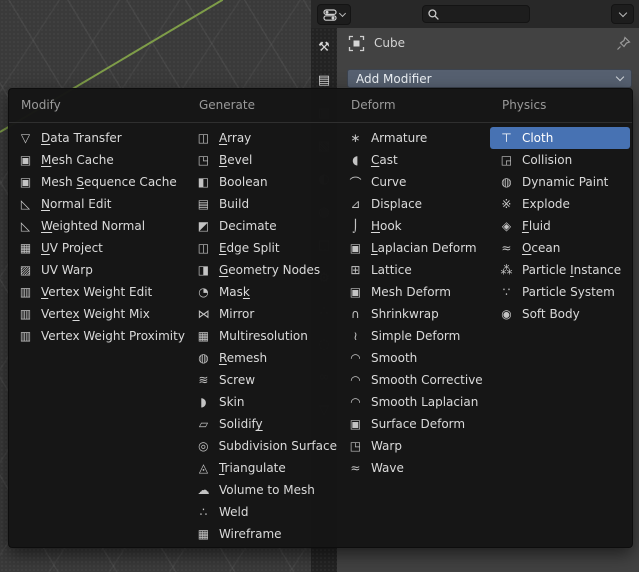 The width and height of the screenshot is (639, 572). What do you see at coordinates (97, 182) in the screenshot?
I see `menu-item-mesh-sequence-cache: ▣ Mesh Sequence Cache` at bounding box center [97, 182].